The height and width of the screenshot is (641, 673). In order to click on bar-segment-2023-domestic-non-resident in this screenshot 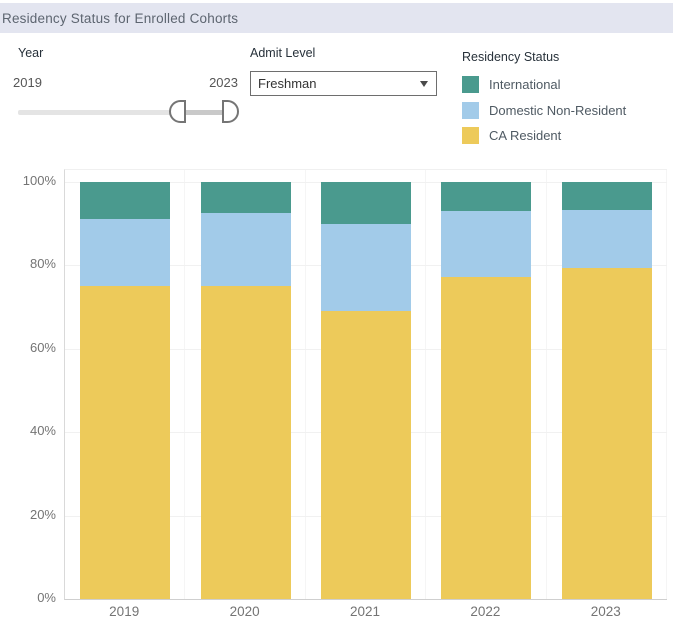, I will do `click(606, 239)`.